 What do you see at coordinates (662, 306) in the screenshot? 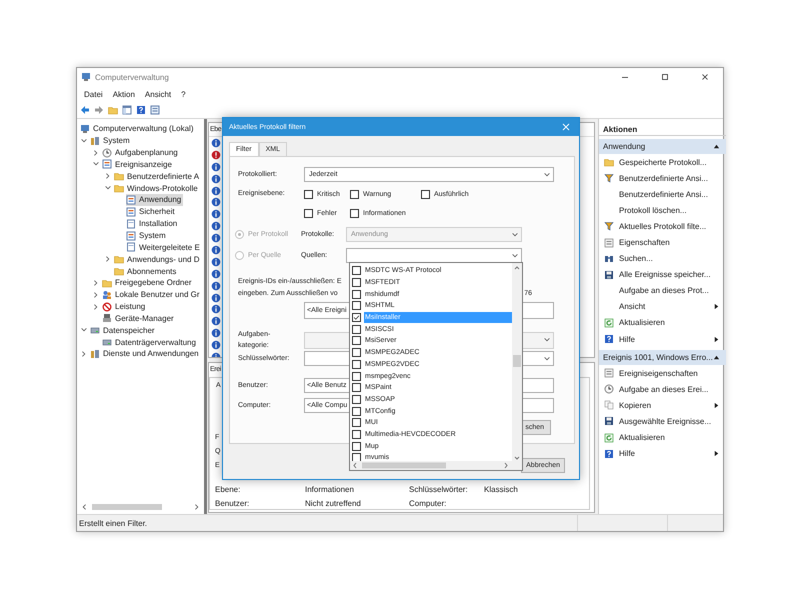
I see `action-item: Ansicht` at bounding box center [662, 306].